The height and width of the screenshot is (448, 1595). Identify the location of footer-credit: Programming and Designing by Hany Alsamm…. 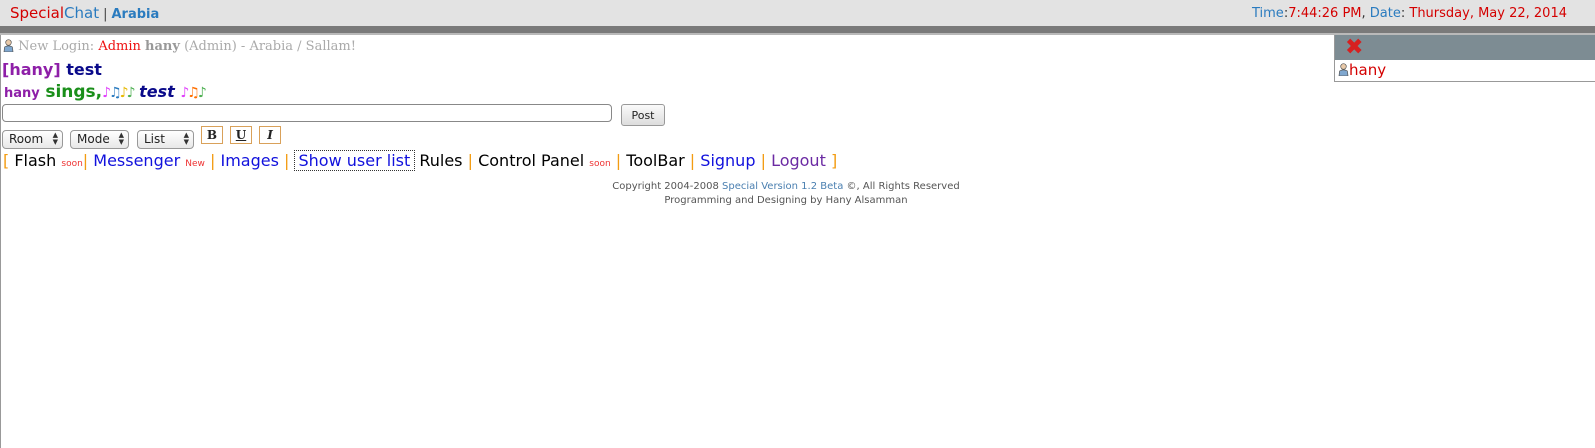
(786, 200).